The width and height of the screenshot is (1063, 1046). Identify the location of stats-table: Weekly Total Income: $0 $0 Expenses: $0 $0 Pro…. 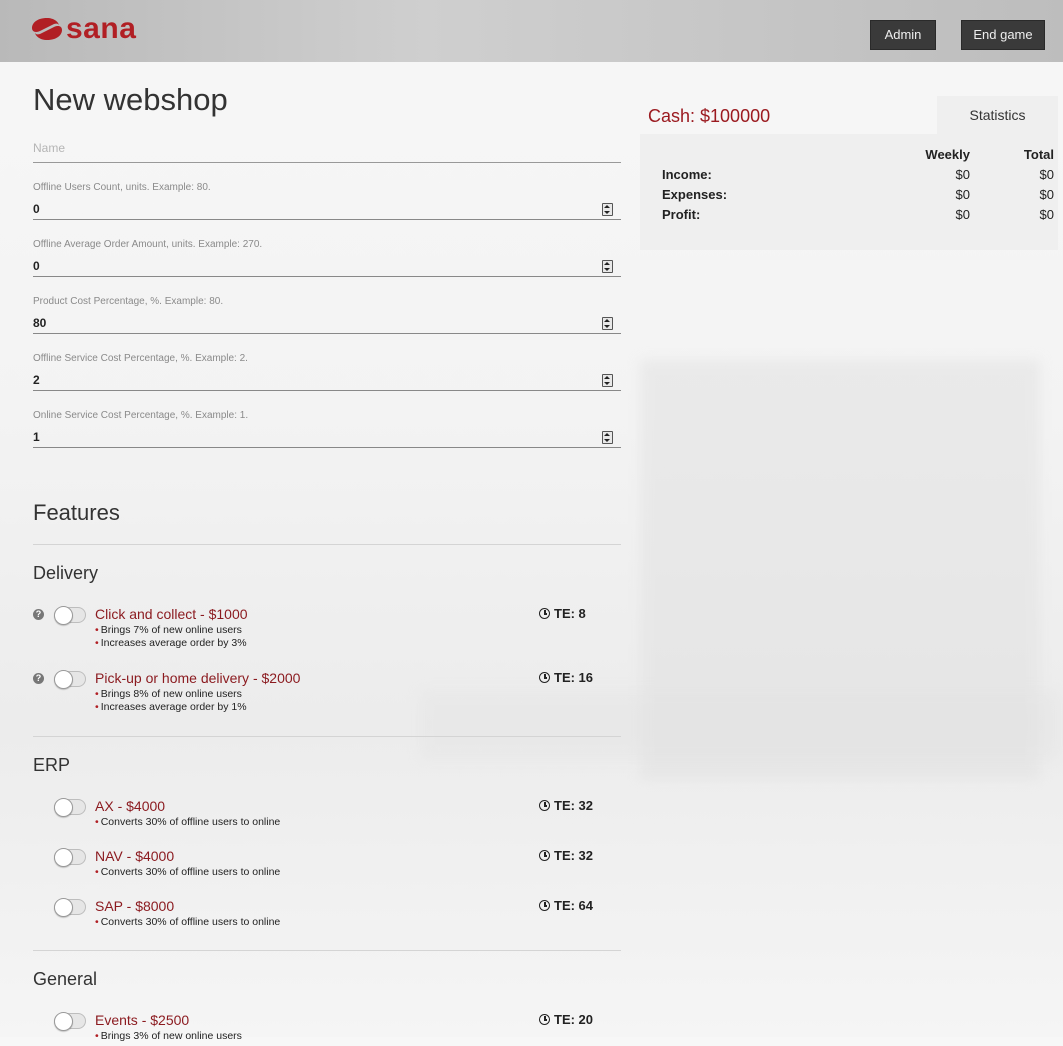
(849, 184).